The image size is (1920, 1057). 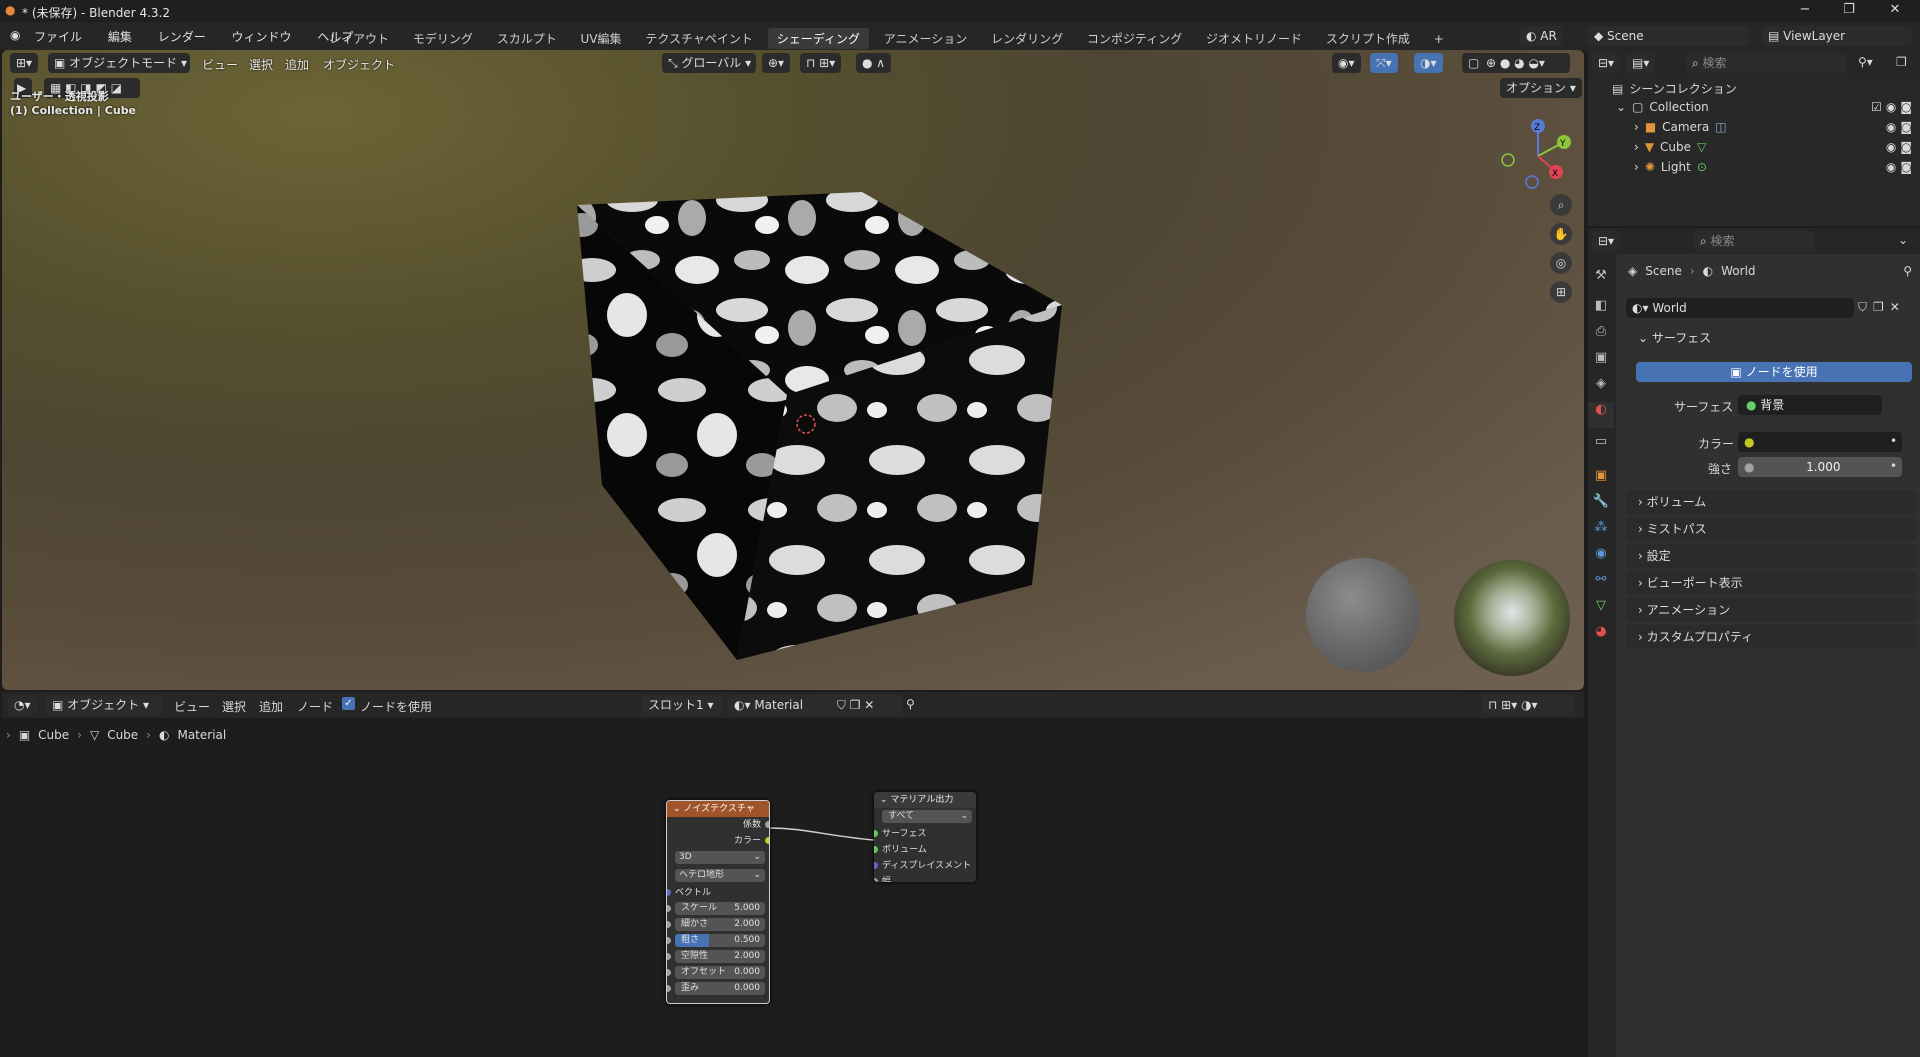 What do you see at coordinates (359, 38) in the screenshot?
I see `tab-layout: レイアウト` at bounding box center [359, 38].